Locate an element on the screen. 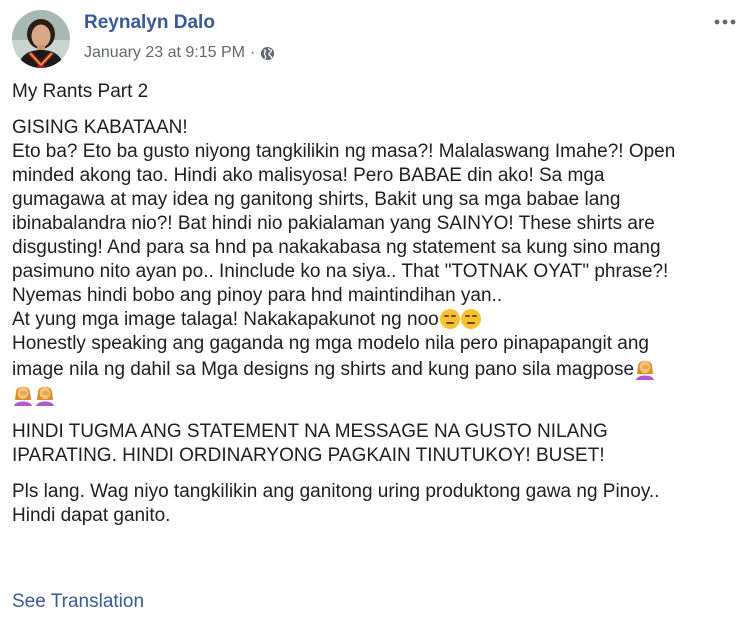 This screenshot has height=620, width=750. avatar is located at coordinates (41, 39).